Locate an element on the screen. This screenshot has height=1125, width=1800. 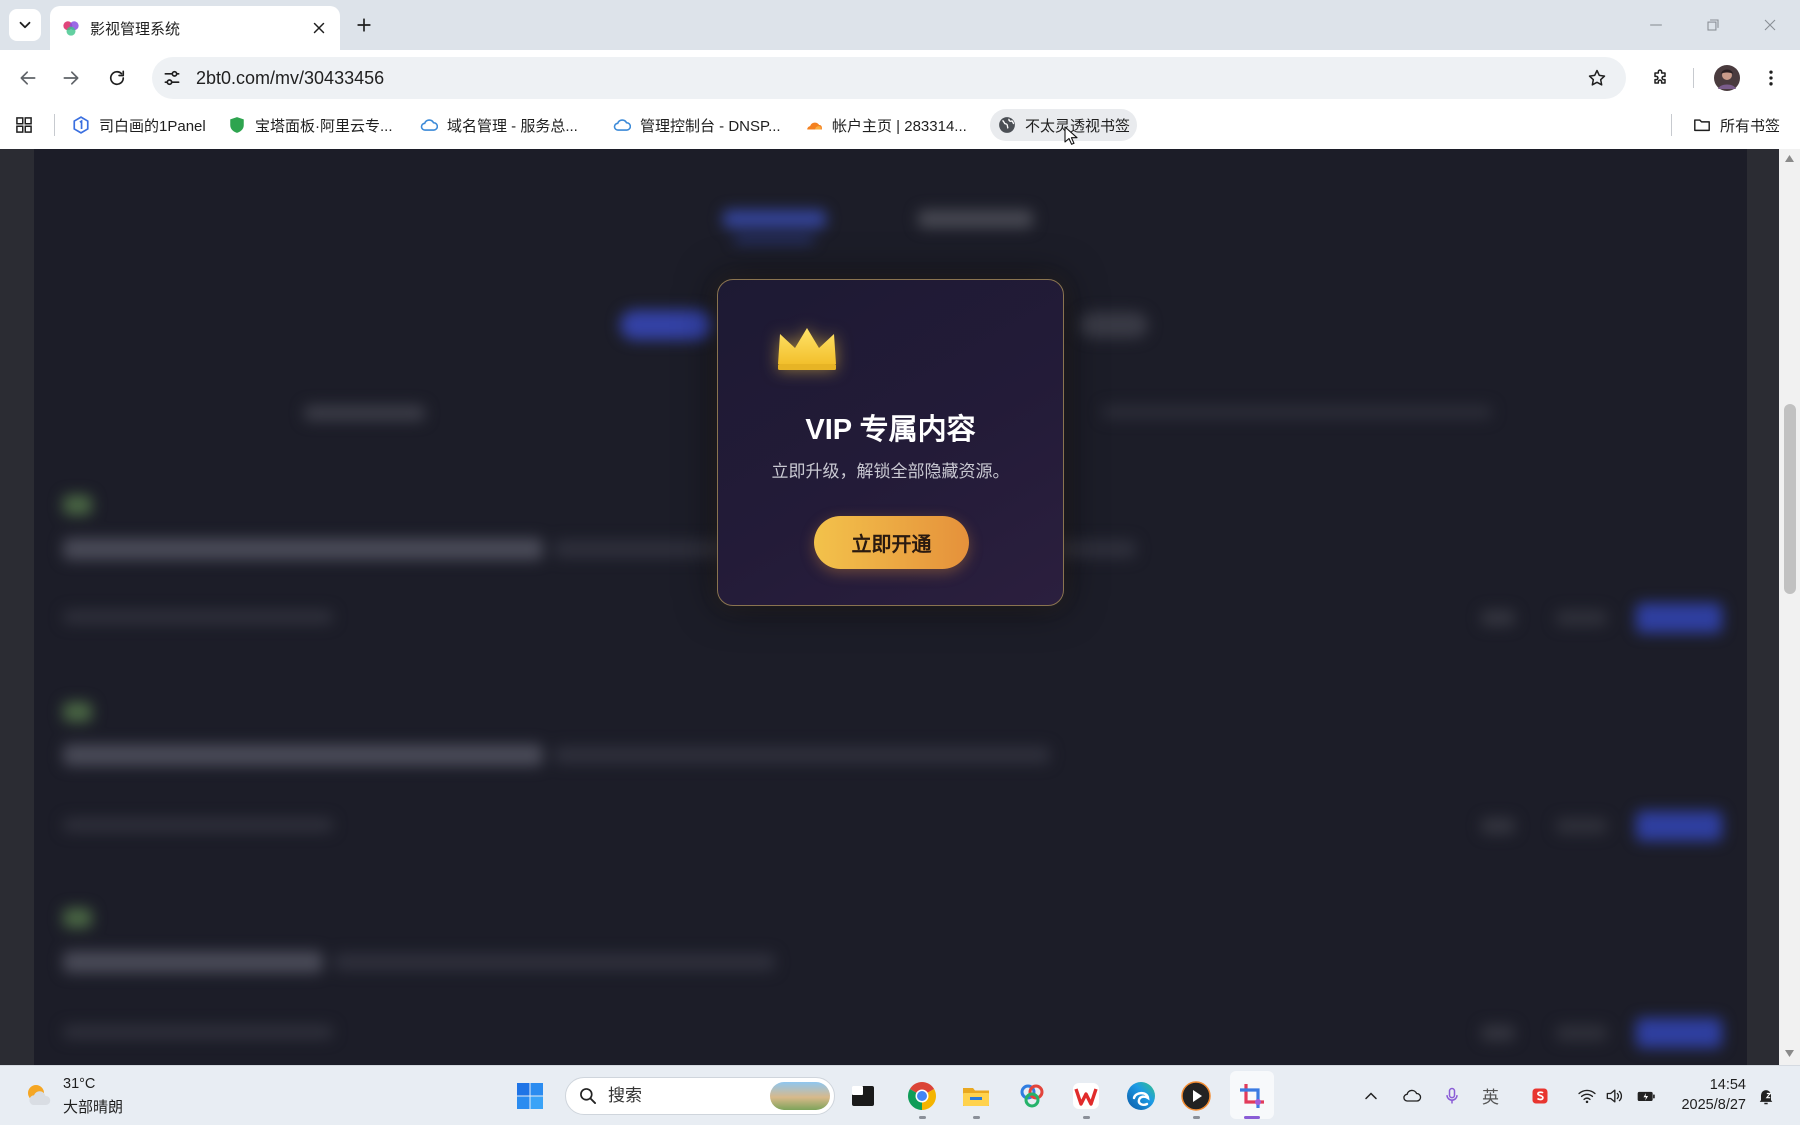
search-placeholder: 搜索 is located at coordinates (625, 1095).